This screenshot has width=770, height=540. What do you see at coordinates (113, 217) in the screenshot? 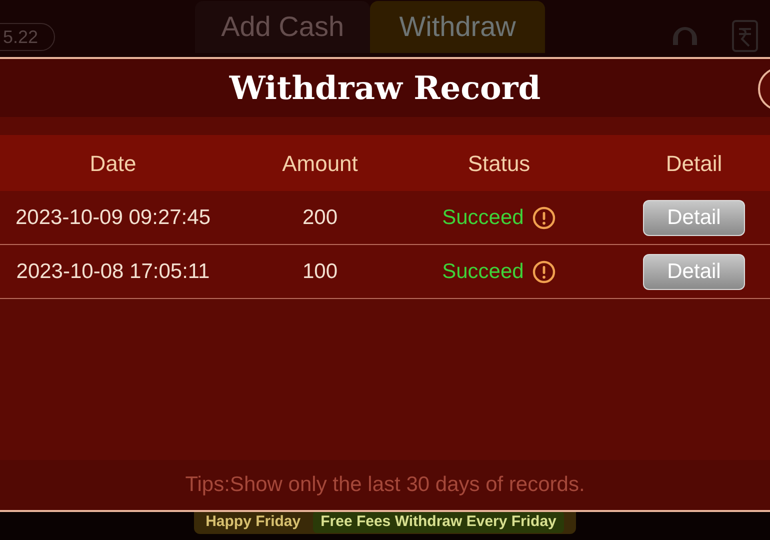
I see `date-cell-text: 2023-10-09 09:27:45` at bounding box center [113, 217].